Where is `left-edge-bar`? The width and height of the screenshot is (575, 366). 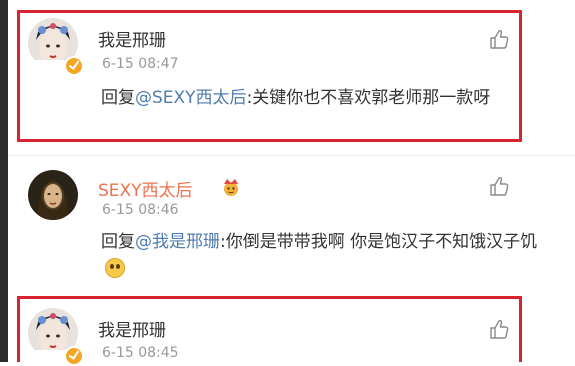 left-edge-bar is located at coordinates (4, 181).